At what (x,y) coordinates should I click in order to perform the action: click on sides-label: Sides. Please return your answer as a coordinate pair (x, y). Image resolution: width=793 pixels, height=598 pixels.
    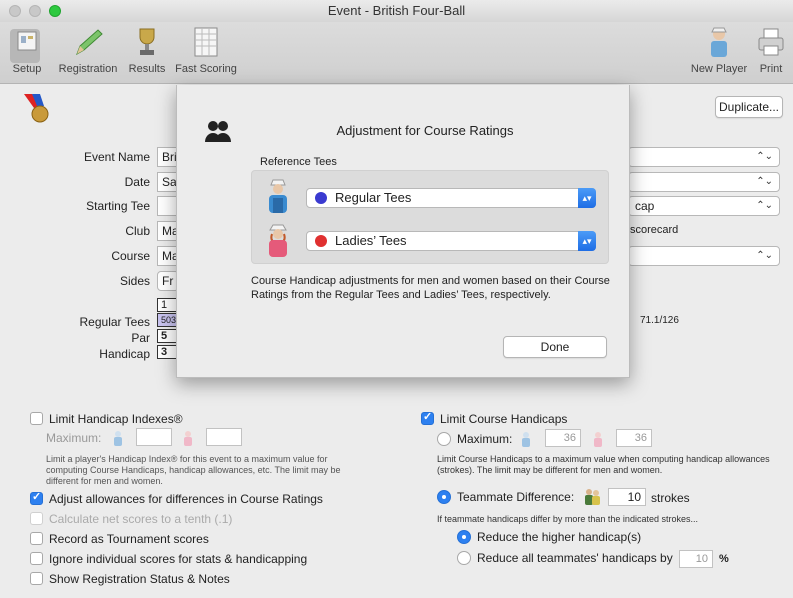
    Looking at the image, I should click on (134, 281).